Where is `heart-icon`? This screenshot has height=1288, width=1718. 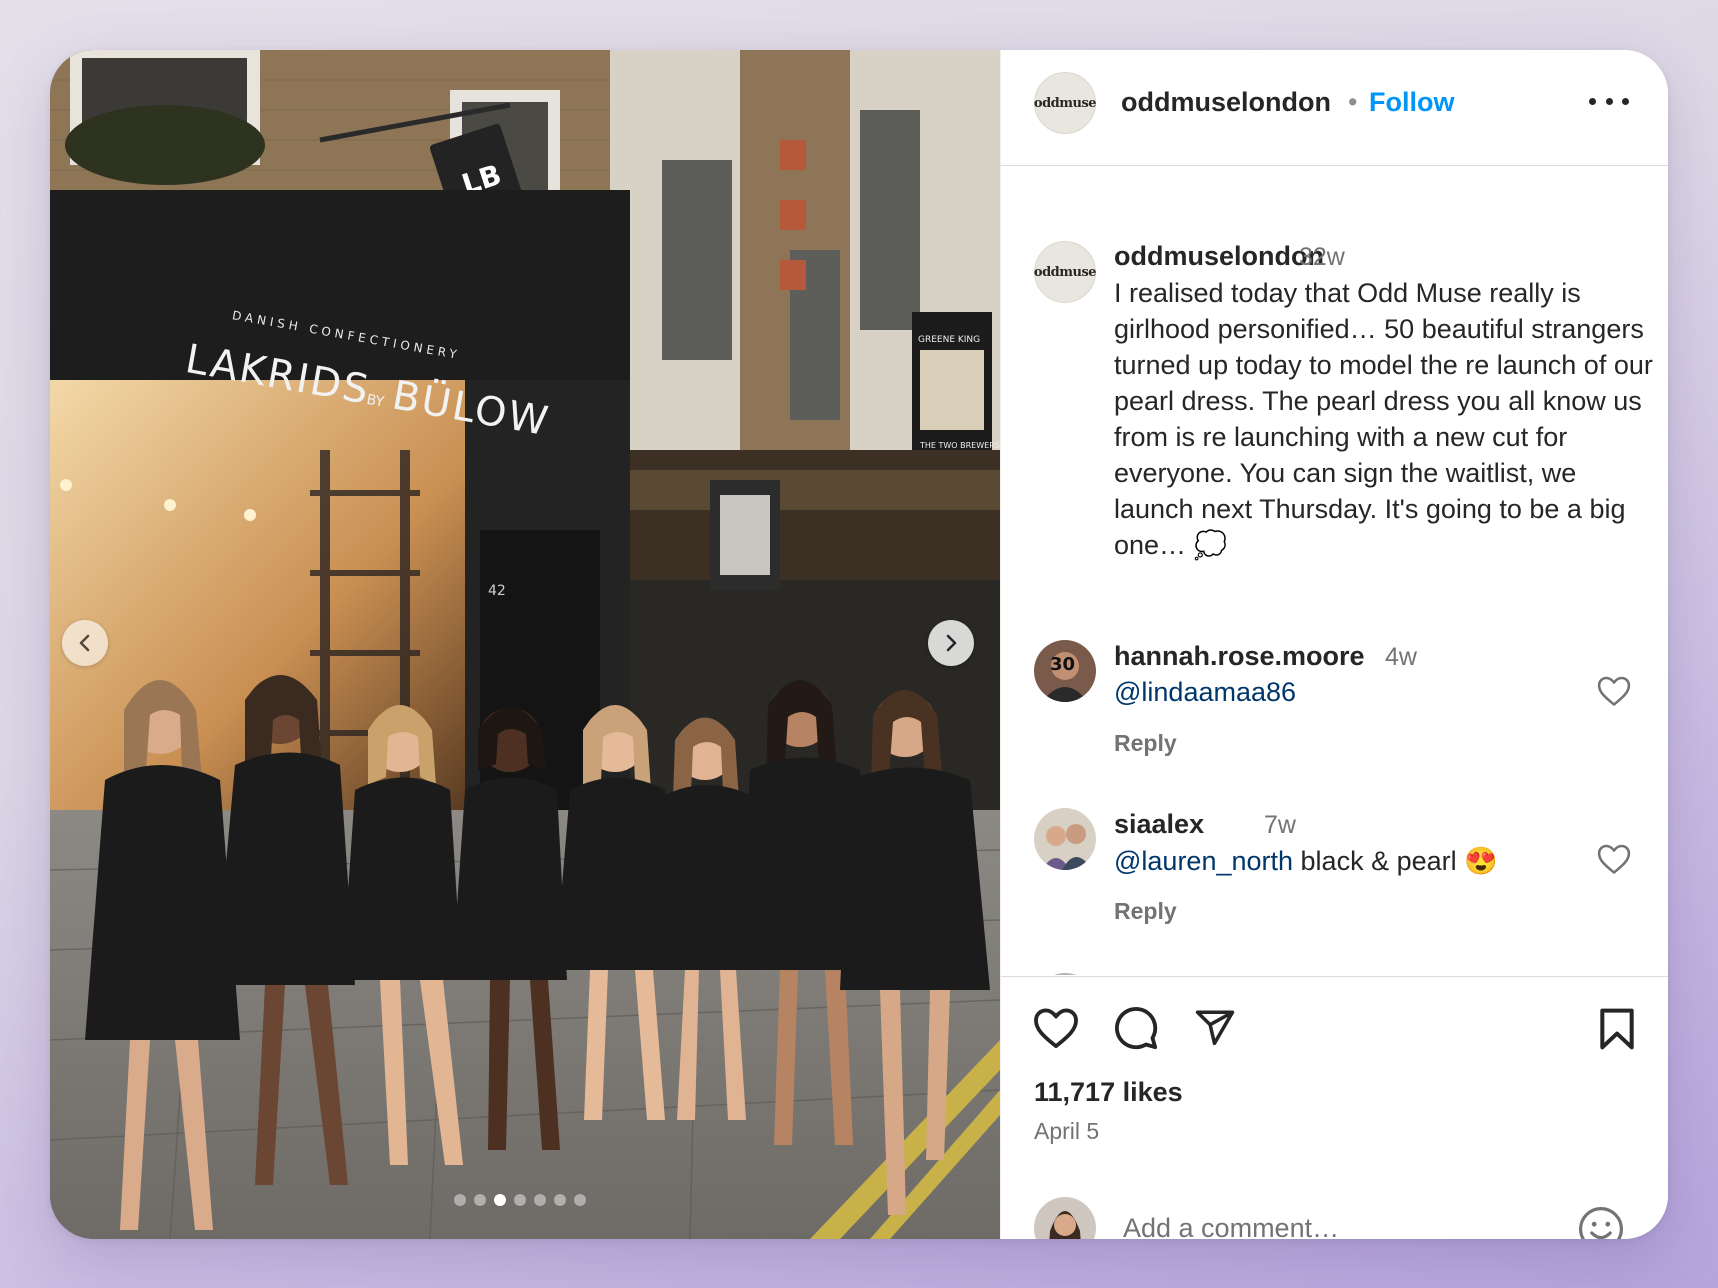 heart-icon is located at coordinates (1056, 1028).